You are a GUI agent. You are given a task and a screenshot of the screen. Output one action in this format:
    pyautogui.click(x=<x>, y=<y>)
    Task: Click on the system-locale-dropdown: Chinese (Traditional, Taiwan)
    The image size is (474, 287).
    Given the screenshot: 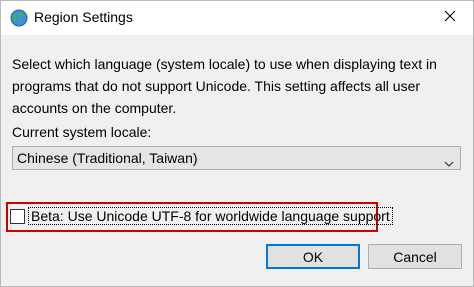 What is the action you would take?
    pyautogui.click(x=236, y=158)
    